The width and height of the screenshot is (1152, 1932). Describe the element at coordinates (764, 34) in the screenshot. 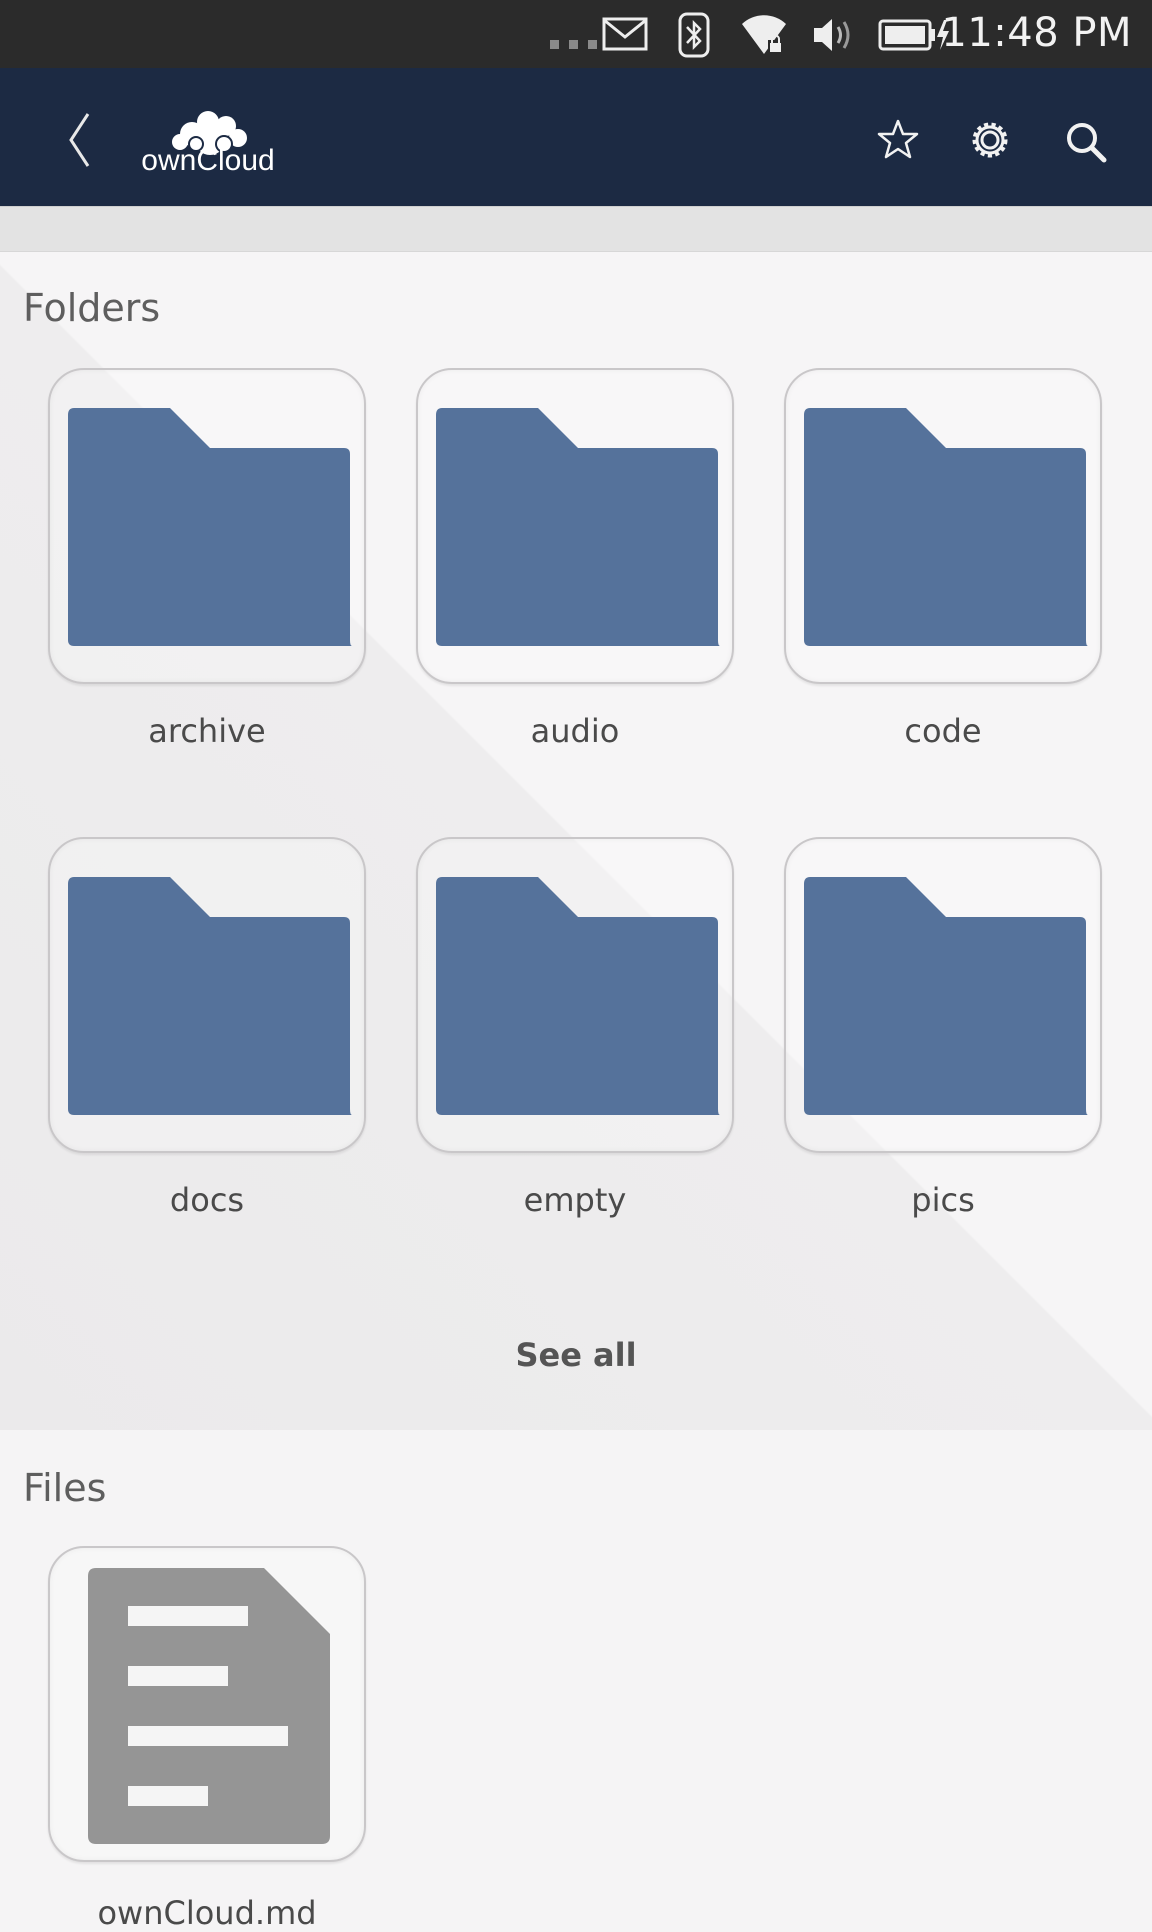

I see `wifi-icon` at that location.